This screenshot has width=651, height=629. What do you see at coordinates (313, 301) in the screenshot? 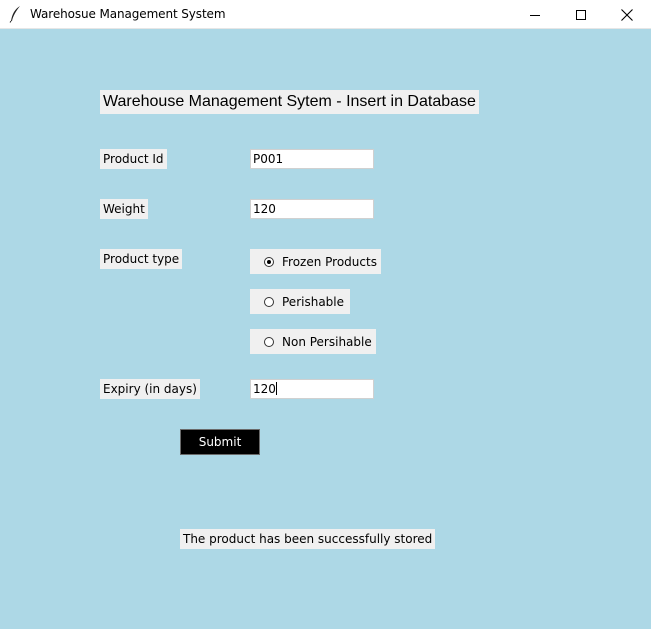
I see `radio-label: Perishable` at bounding box center [313, 301].